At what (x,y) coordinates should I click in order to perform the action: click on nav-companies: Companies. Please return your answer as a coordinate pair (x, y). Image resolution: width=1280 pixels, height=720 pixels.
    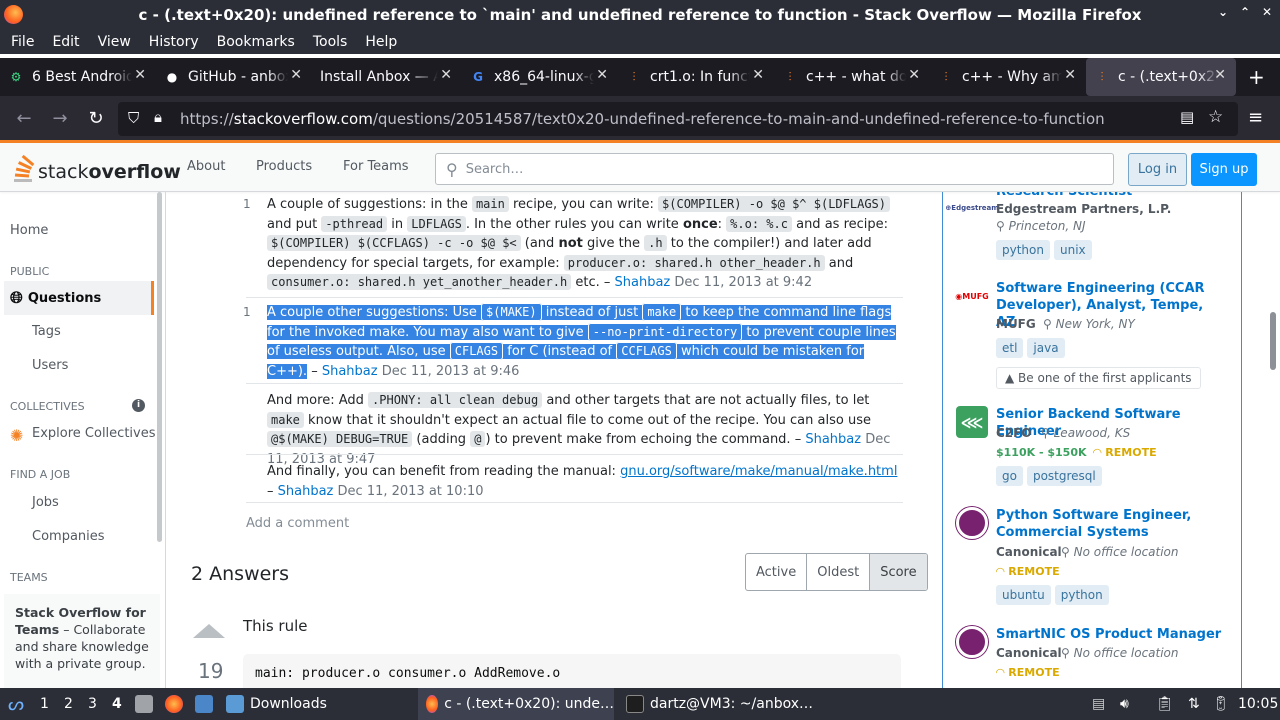
    Looking at the image, I should click on (68, 536).